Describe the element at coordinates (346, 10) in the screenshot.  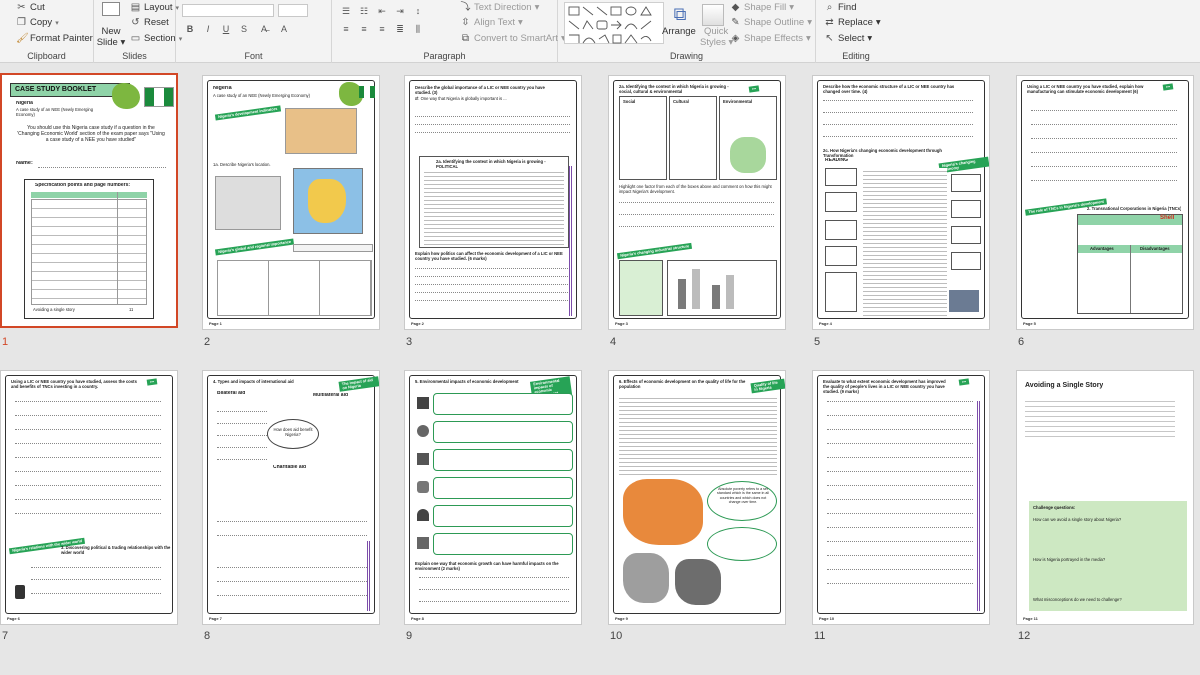
I see `bullets-icon: ☰` at that location.